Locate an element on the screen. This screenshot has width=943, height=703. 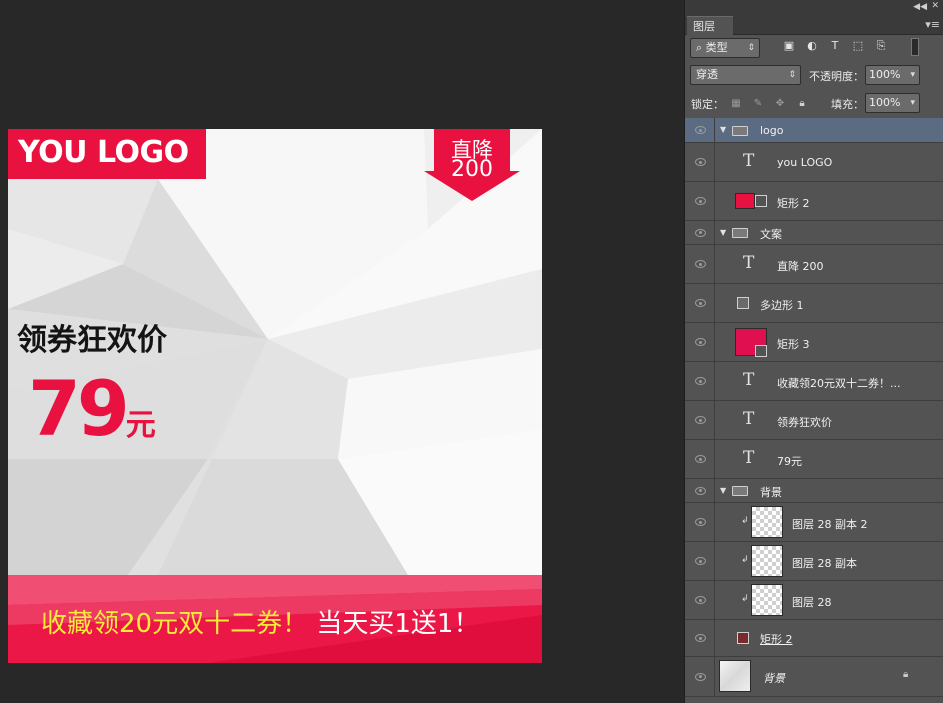
layer-group-copy: ▼ 文案 is located at coordinates (814, 233).